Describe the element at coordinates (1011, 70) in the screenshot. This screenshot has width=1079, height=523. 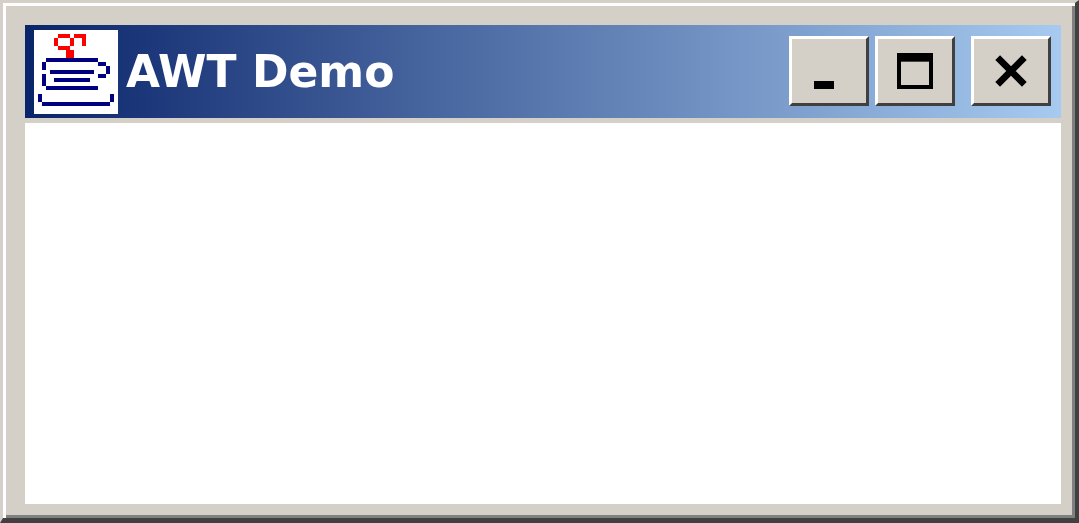
I see `close-button` at that location.